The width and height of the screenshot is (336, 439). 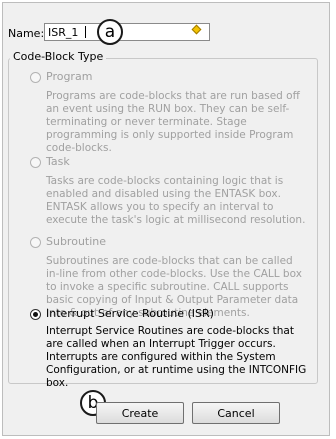 What do you see at coordinates (76, 241) in the screenshot?
I see `radio-subroutine-label: Subroutine` at bounding box center [76, 241].